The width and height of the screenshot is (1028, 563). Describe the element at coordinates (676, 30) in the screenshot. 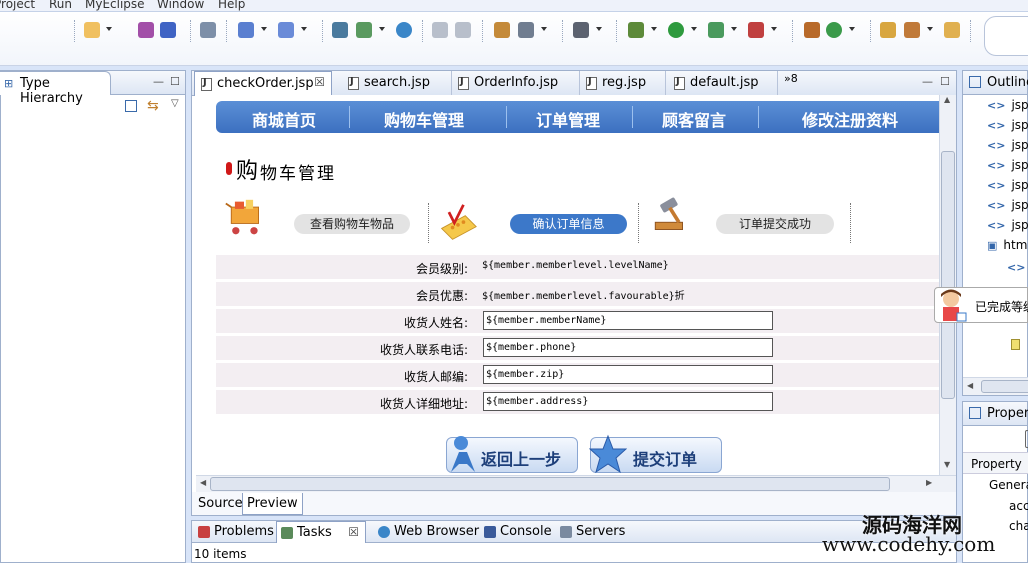

I see `run-icon` at that location.